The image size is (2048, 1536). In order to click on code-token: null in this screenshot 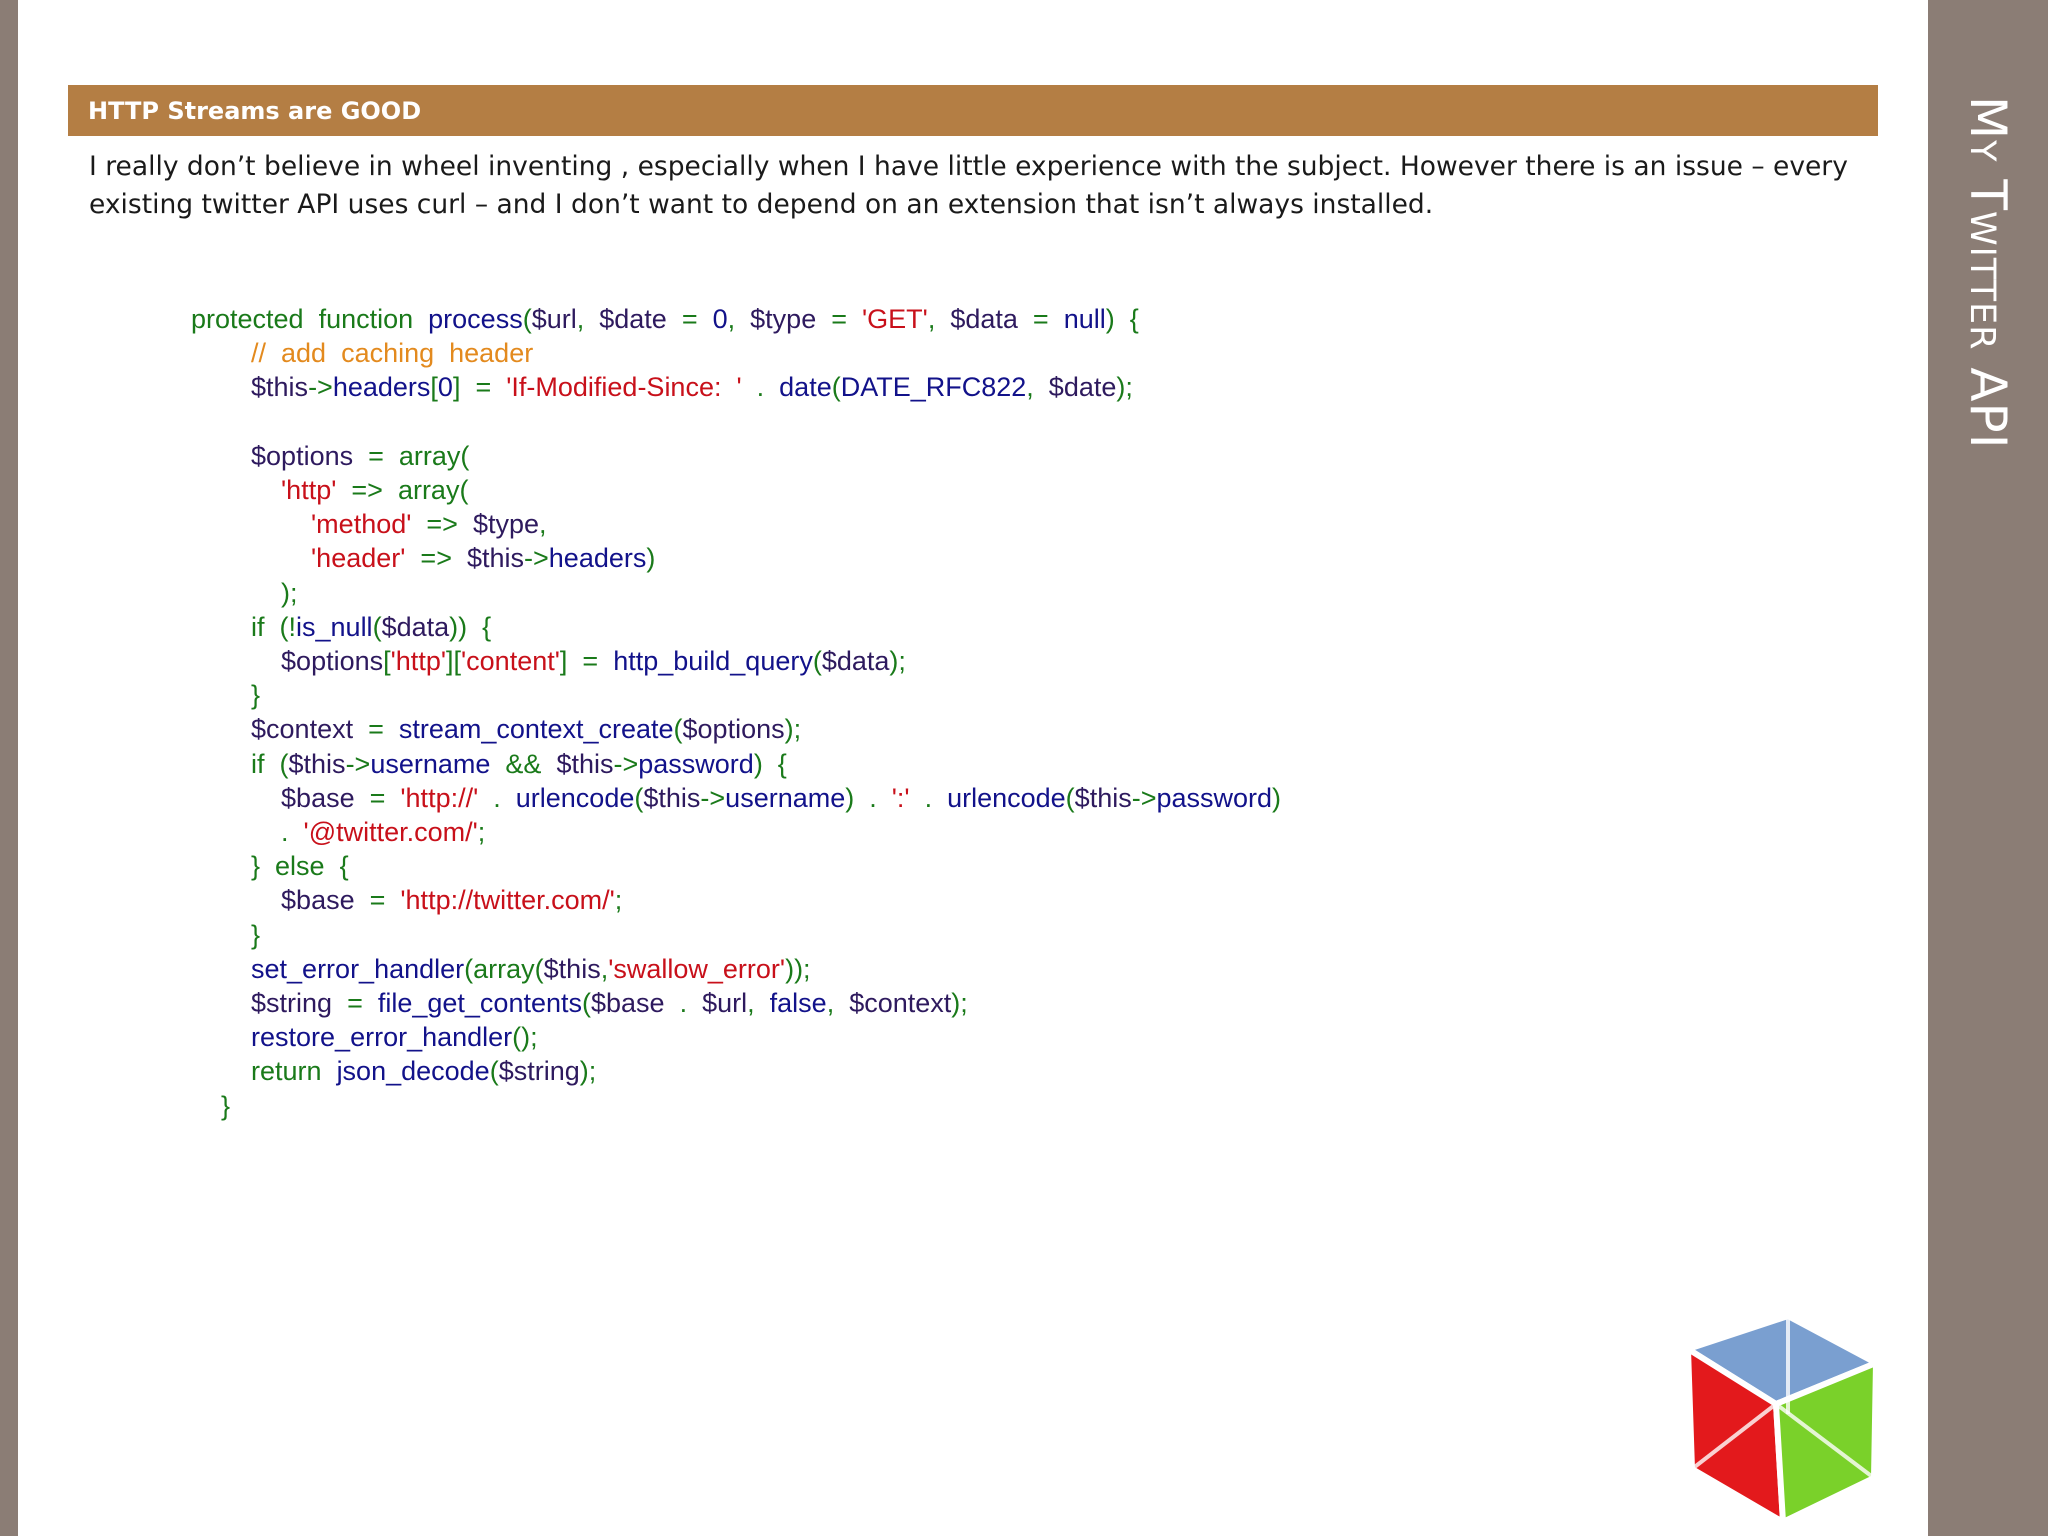, I will do `click(1084, 319)`.